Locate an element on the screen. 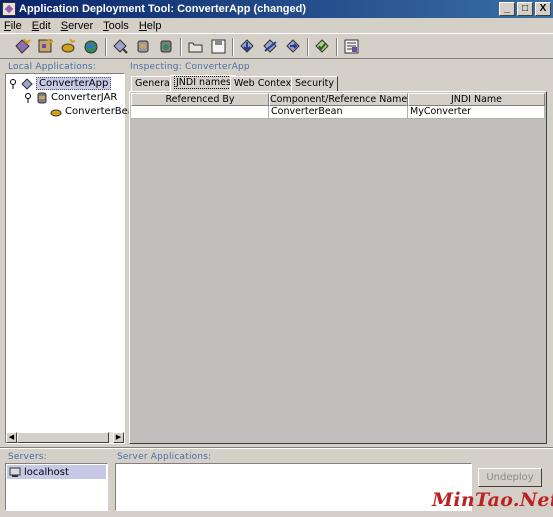 This screenshot has height=517, width=553. watermark: MinTao.Net is located at coordinates (492, 500).